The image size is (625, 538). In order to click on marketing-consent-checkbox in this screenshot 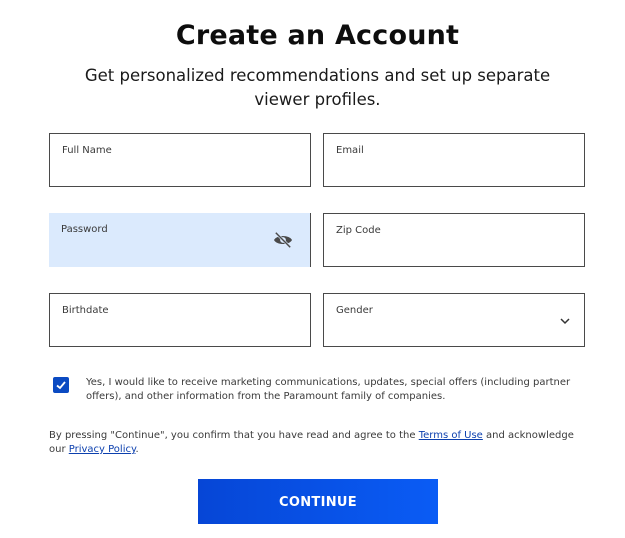, I will do `click(61, 385)`.